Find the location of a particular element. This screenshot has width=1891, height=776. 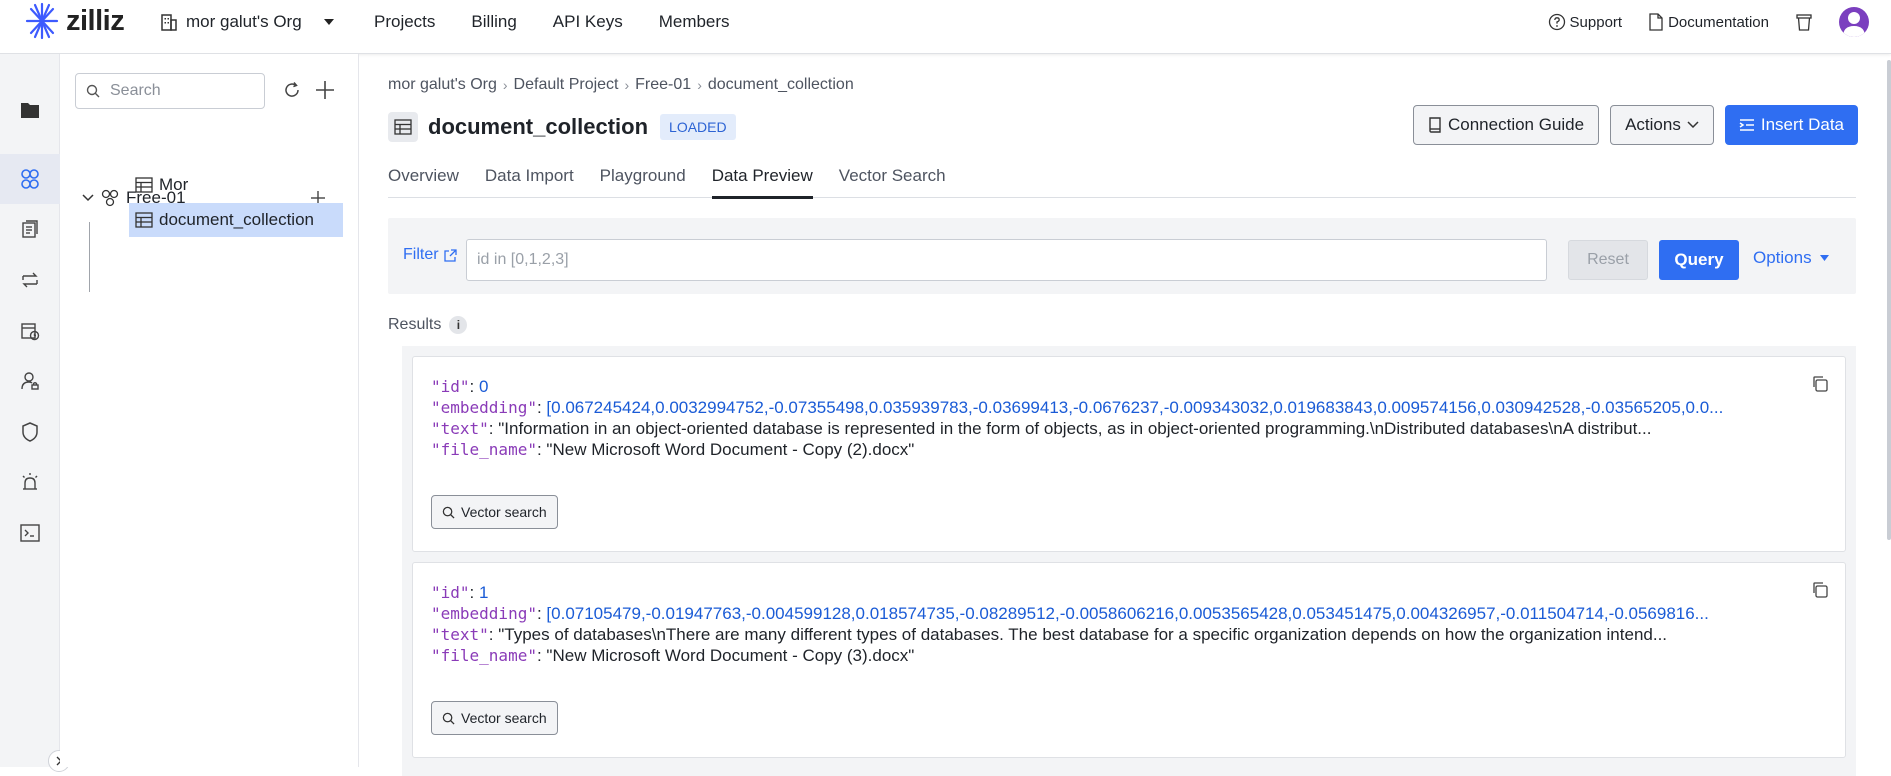

search-icon is located at coordinates (93, 91).